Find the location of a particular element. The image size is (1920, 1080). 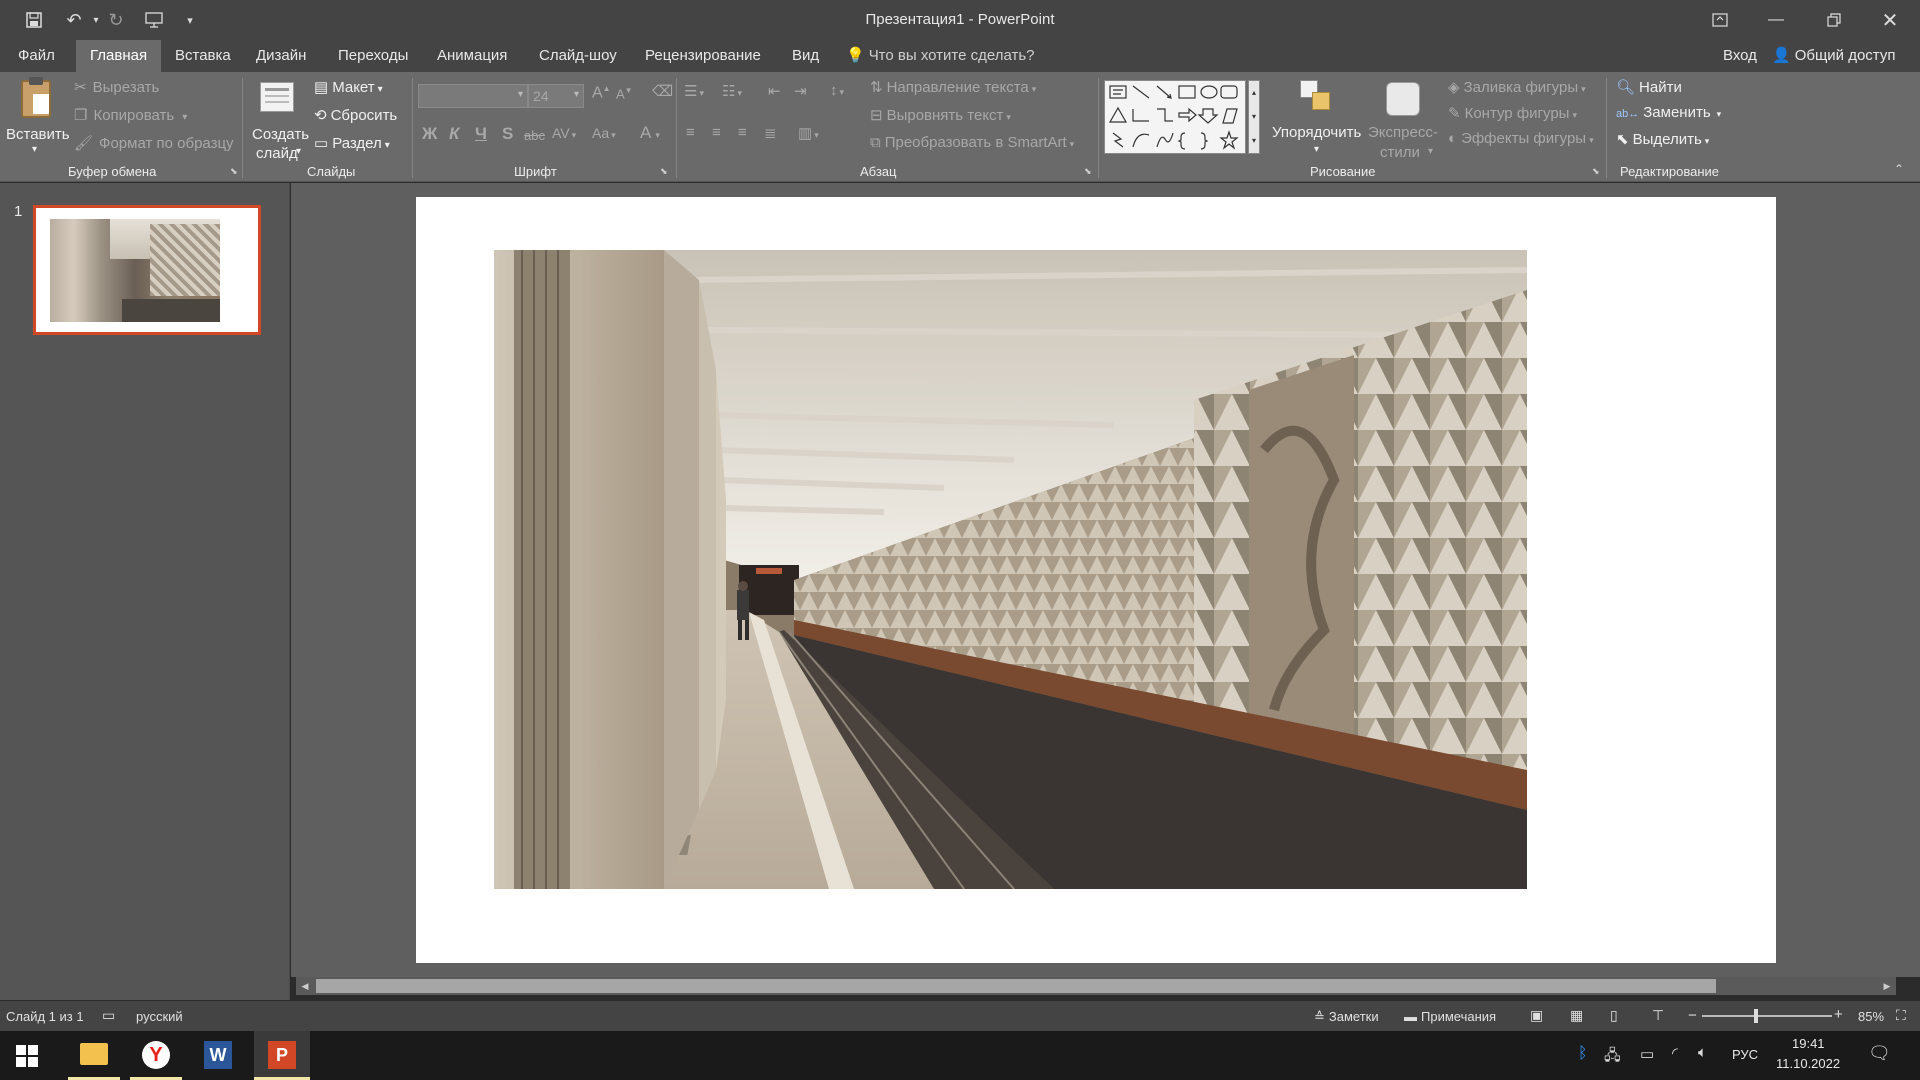

windows-start-icon is located at coordinates (27, 1058).